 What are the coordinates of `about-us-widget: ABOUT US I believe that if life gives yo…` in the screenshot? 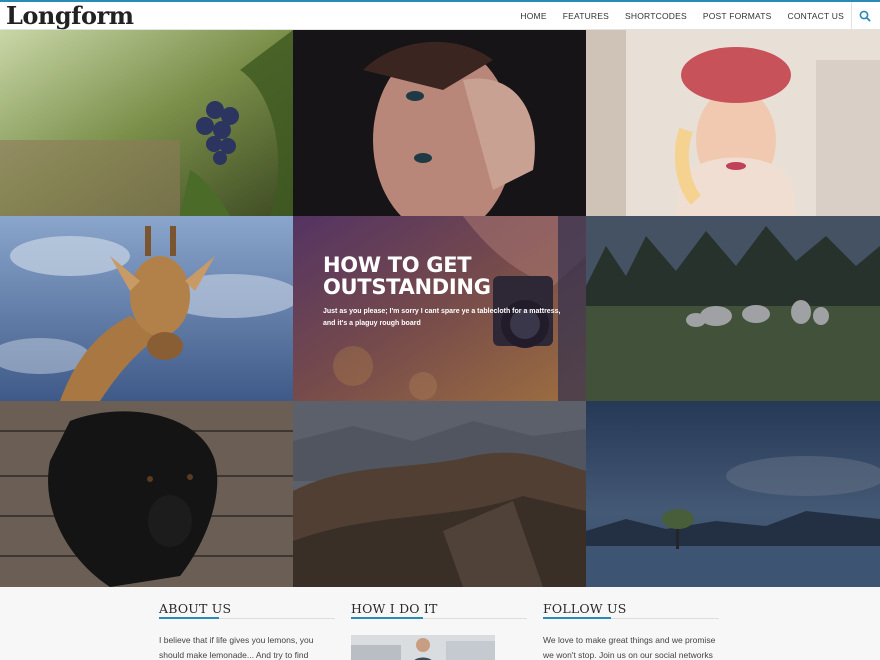 It's located at (247, 630).